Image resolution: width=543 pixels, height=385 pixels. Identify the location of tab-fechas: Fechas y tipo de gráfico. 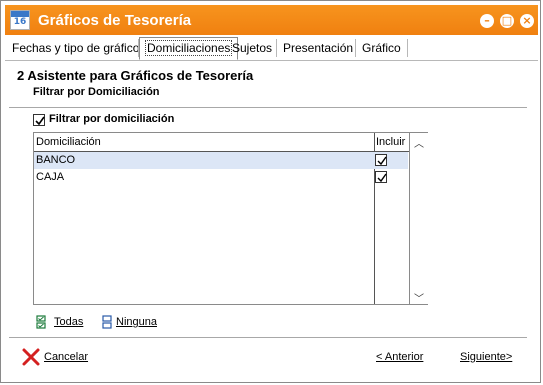
(75, 48).